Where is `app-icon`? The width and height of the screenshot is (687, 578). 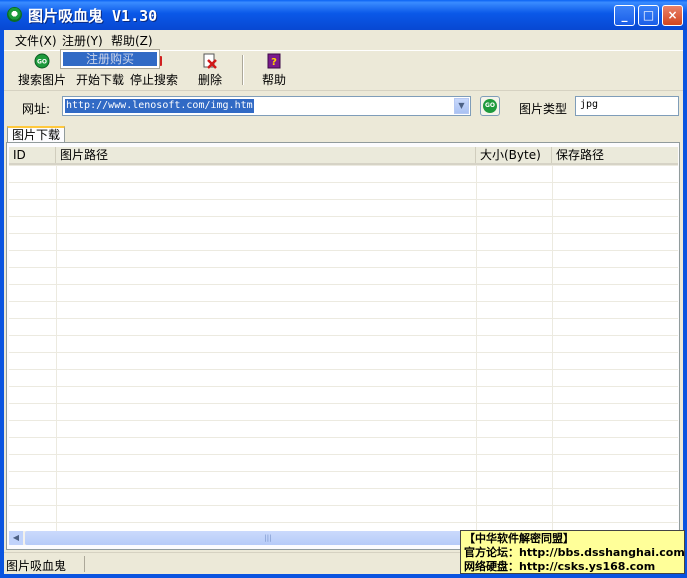
app-icon is located at coordinates (14, 14).